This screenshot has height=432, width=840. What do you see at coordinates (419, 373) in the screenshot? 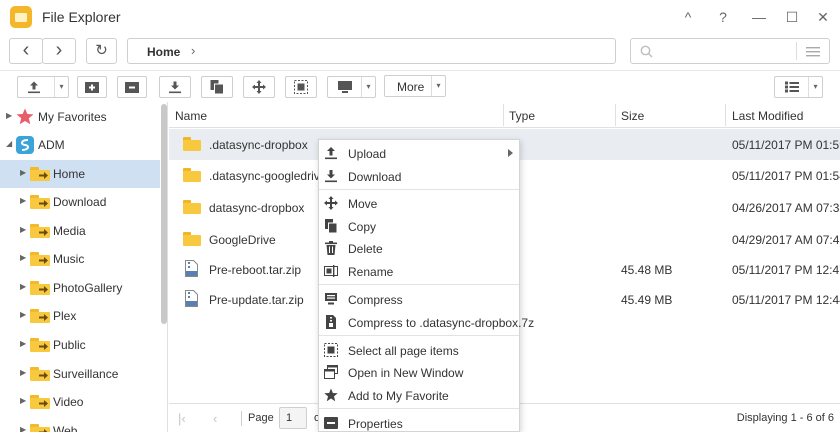
I see `menu-item-open-in-new-window: Open in New Window` at bounding box center [419, 373].